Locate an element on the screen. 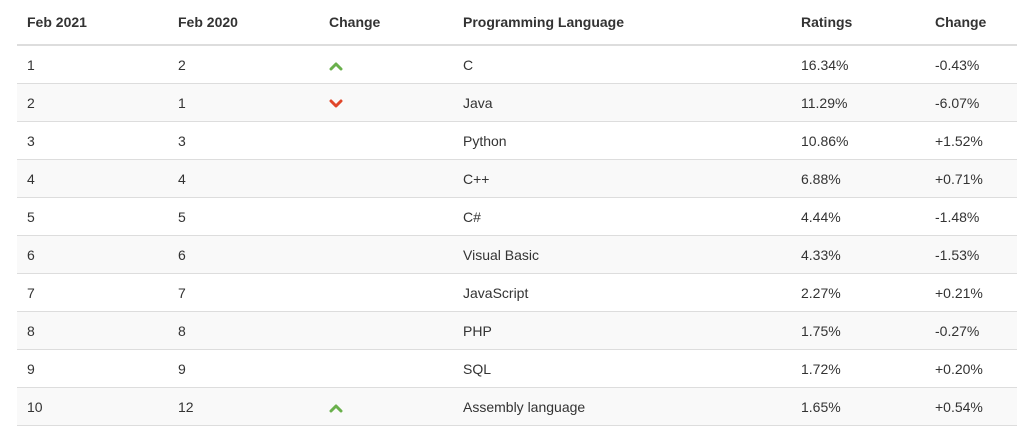 The height and width of the screenshot is (432, 1017). rating-change-cell: -0.43% is located at coordinates (971, 64).